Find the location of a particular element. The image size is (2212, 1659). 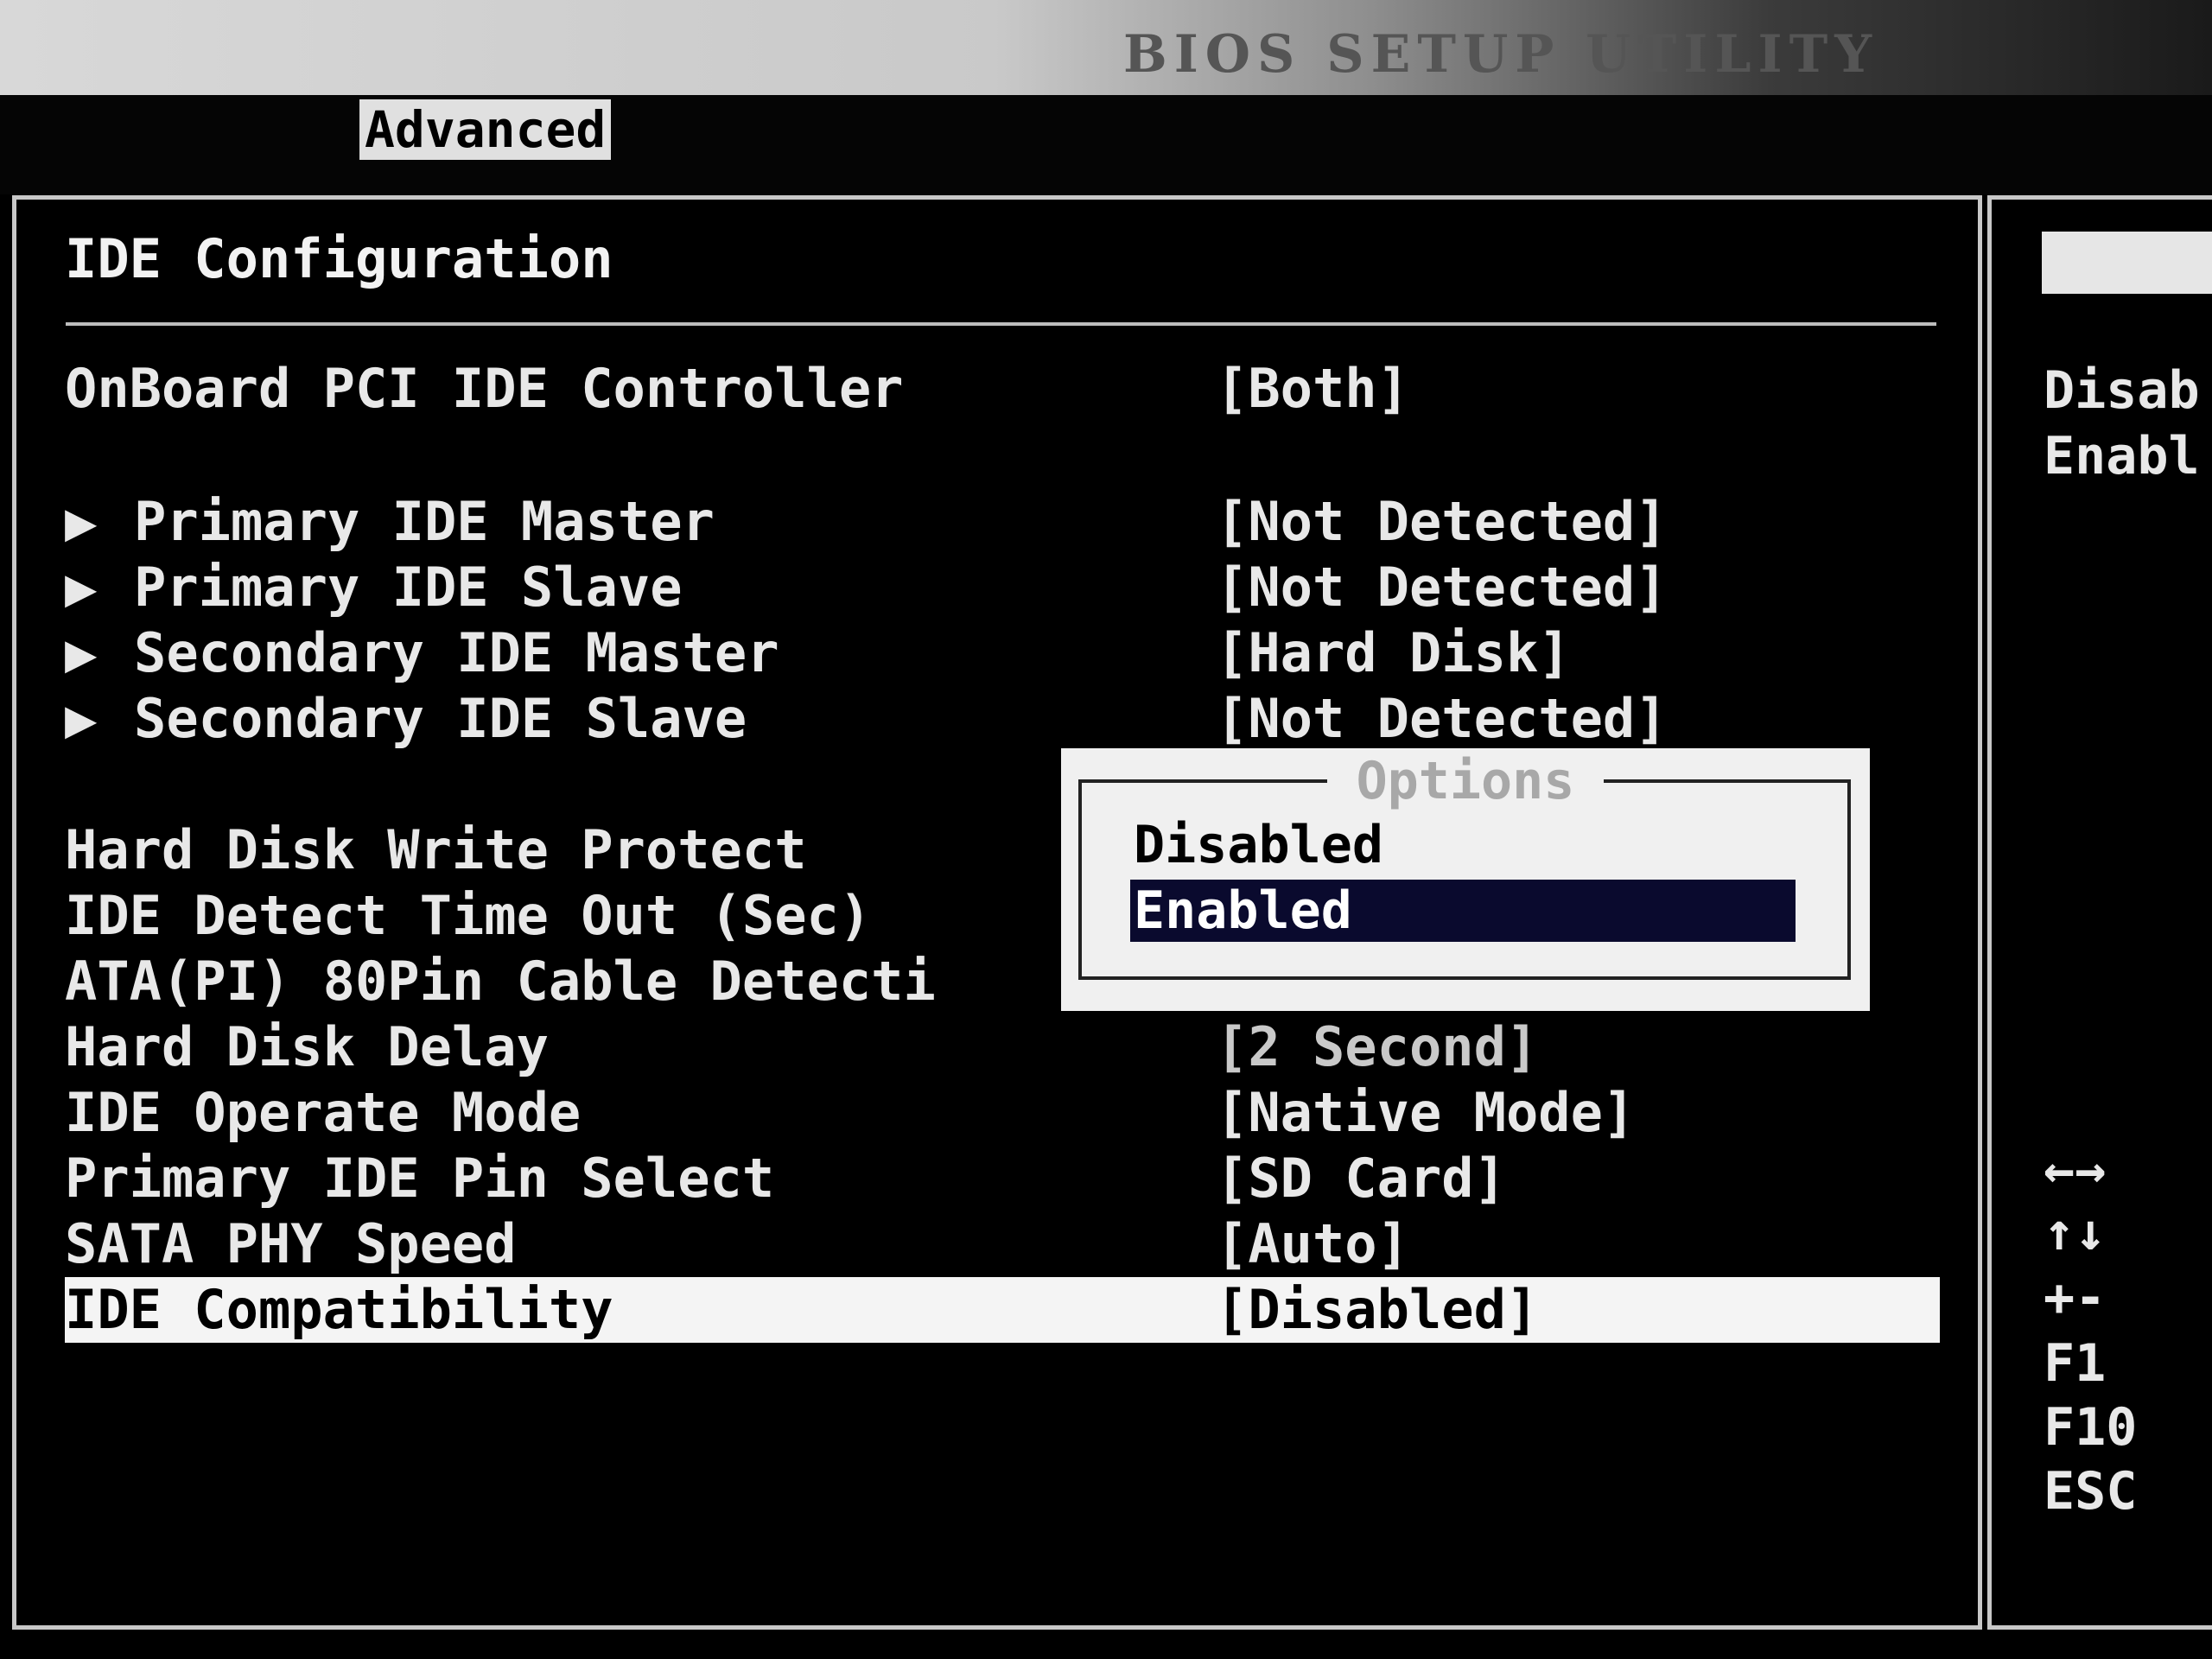

setting-sata-phy-speed: SATA PHY Speed [Auto] is located at coordinates (1002, 1244).